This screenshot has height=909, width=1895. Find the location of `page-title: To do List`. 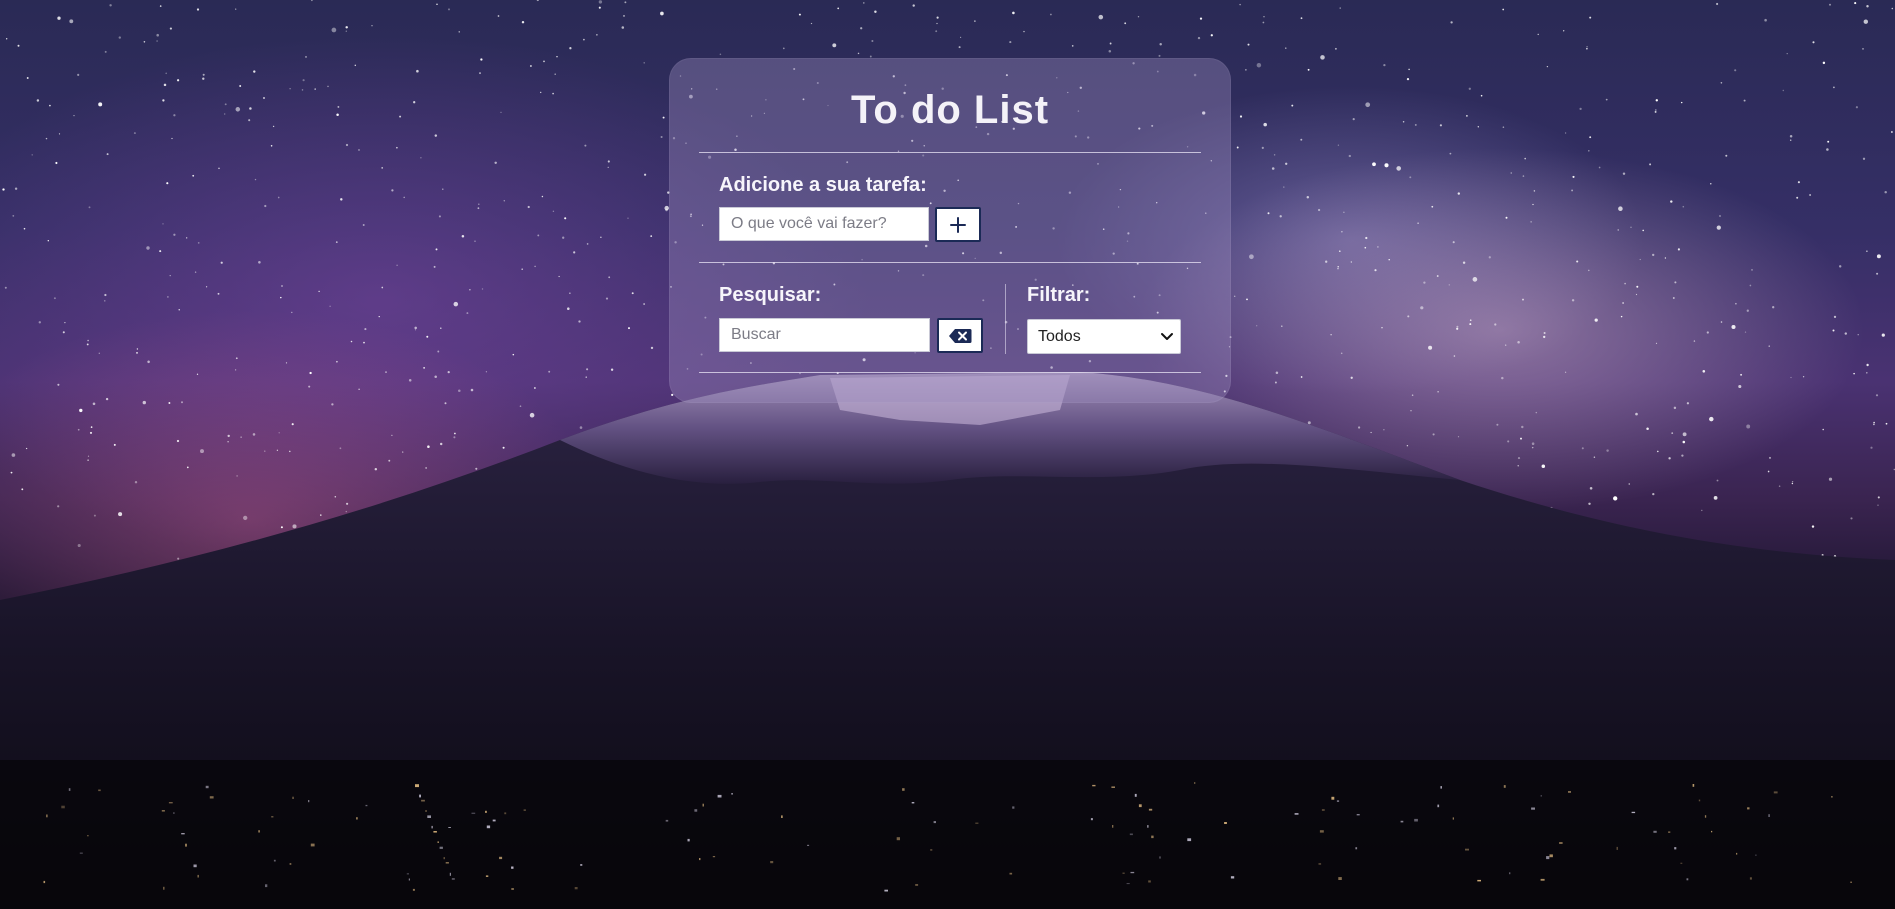

page-title: To do List is located at coordinates (950, 110).